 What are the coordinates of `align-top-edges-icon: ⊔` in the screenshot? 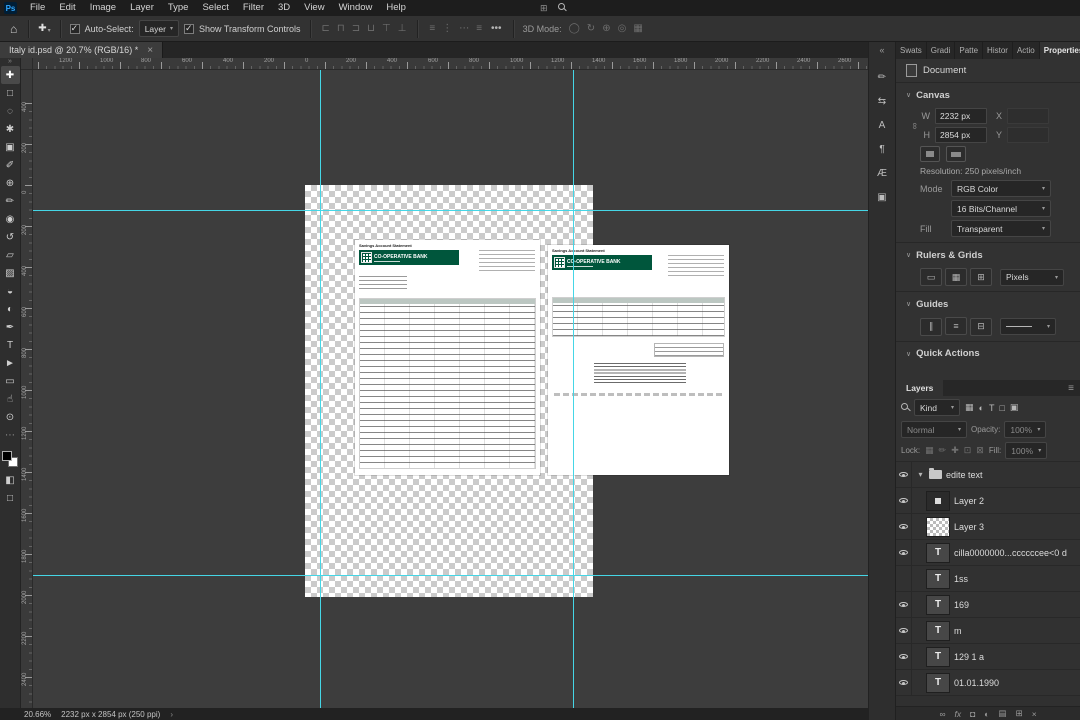 It's located at (371, 28).